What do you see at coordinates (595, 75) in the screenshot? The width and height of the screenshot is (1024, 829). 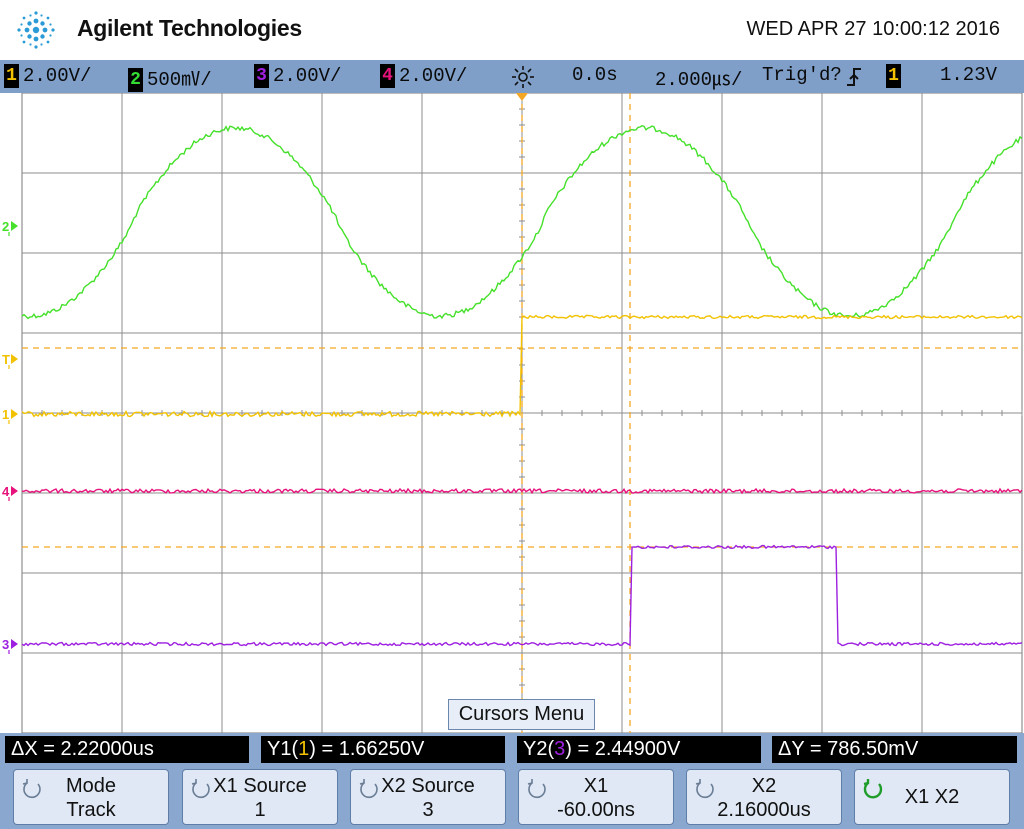 I see `delay-value: 0.0s` at bounding box center [595, 75].